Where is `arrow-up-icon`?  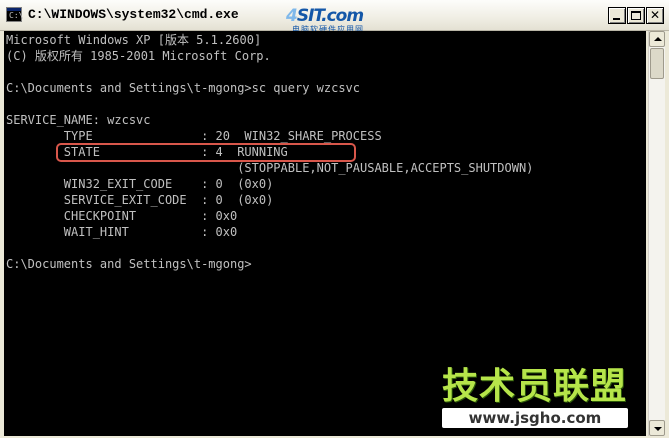 arrow-up-icon is located at coordinates (658, 39).